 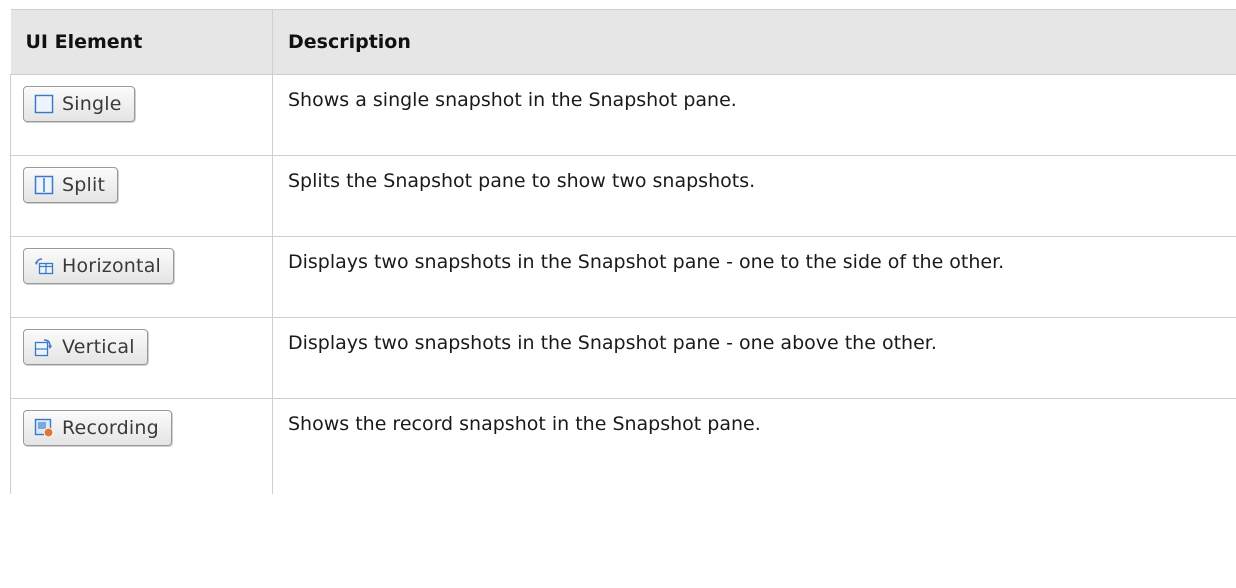 I want to click on split-pane-icon, so click(x=44, y=185).